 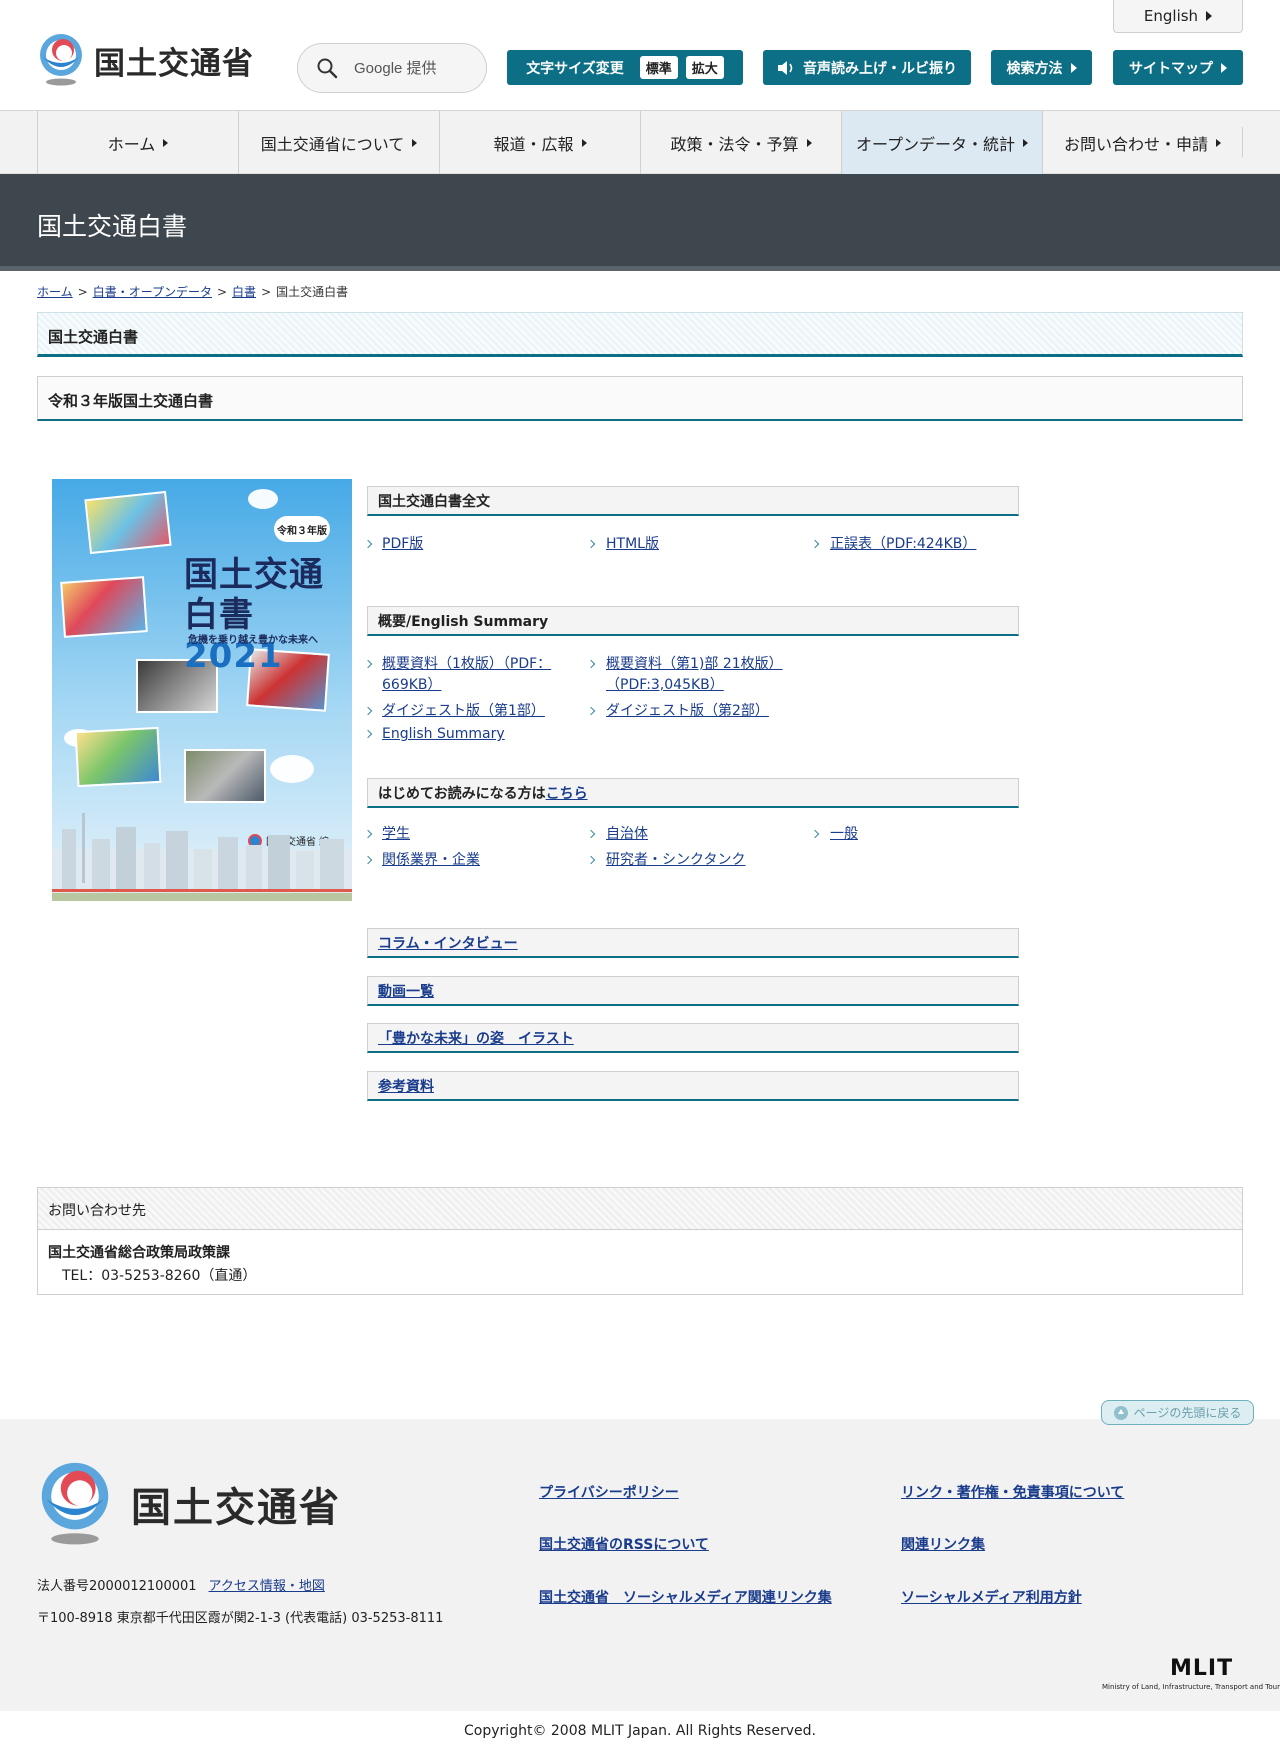 What do you see at coordinates (406, 1086) in the screenshot?
I see `reference-materials-link: 参考資料` at bounding box center [406, 1086].